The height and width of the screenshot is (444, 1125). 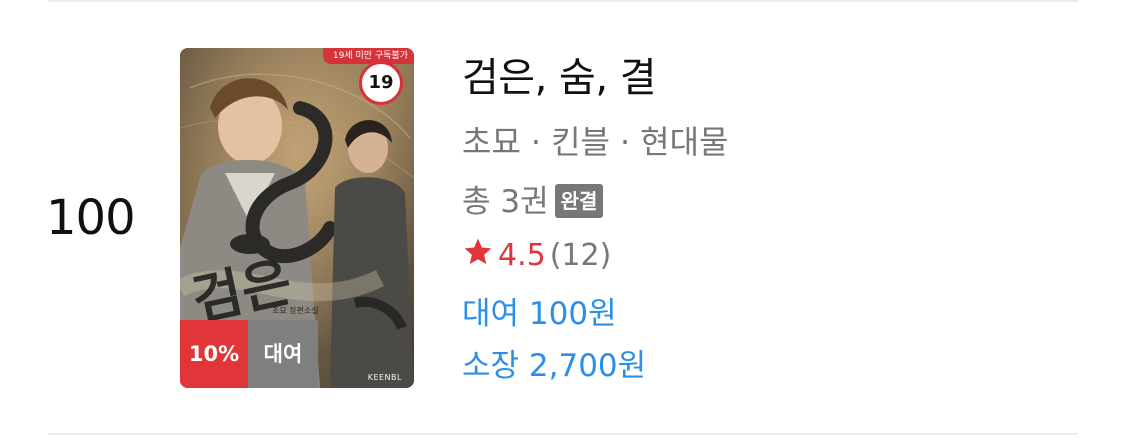 I want to click on book-meta: 초묘 · 킨블 · 현대물, so click(x=595, y=142).